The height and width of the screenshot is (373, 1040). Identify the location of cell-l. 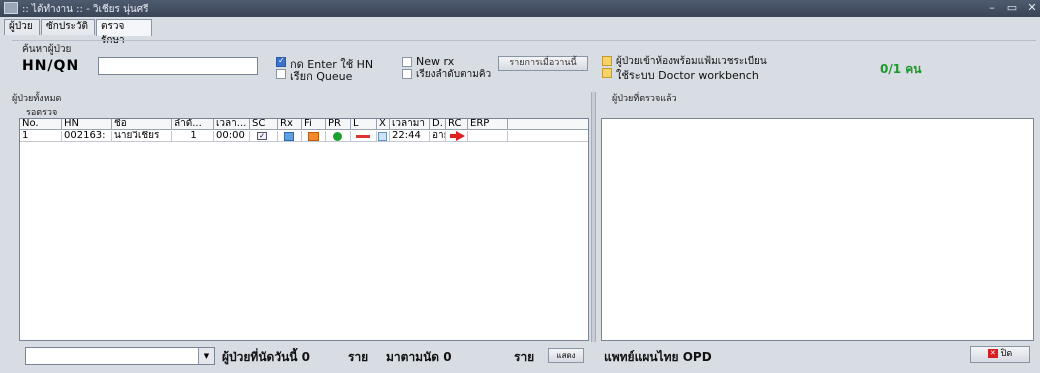
(364, 136).